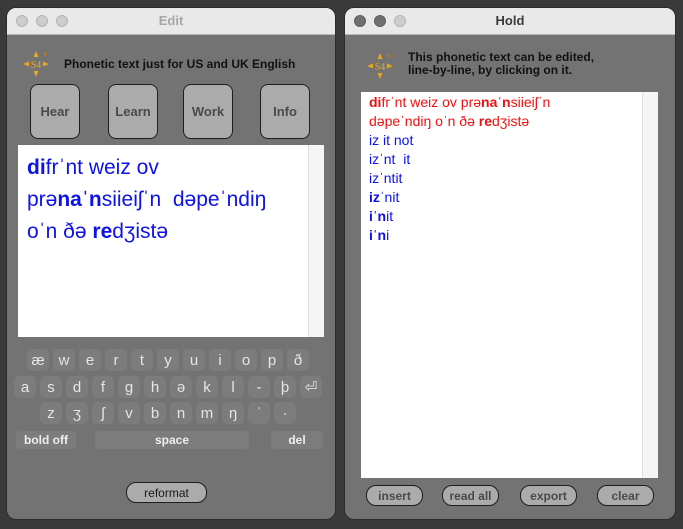  Describe the element at coordinates (386, 178) in the screenshot. I see `text-segment: izˈntit` at that location.